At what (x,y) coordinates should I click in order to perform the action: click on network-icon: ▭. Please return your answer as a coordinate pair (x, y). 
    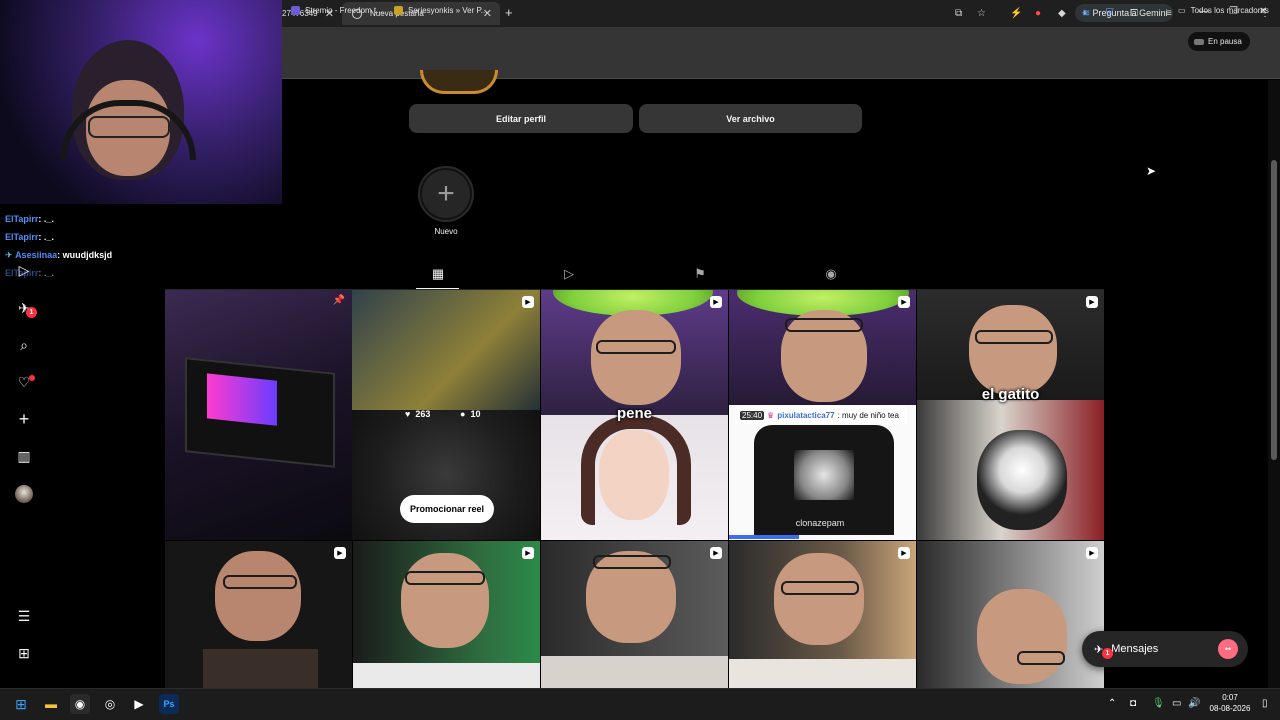
    Looking at the image, I should click on (1176, 703).